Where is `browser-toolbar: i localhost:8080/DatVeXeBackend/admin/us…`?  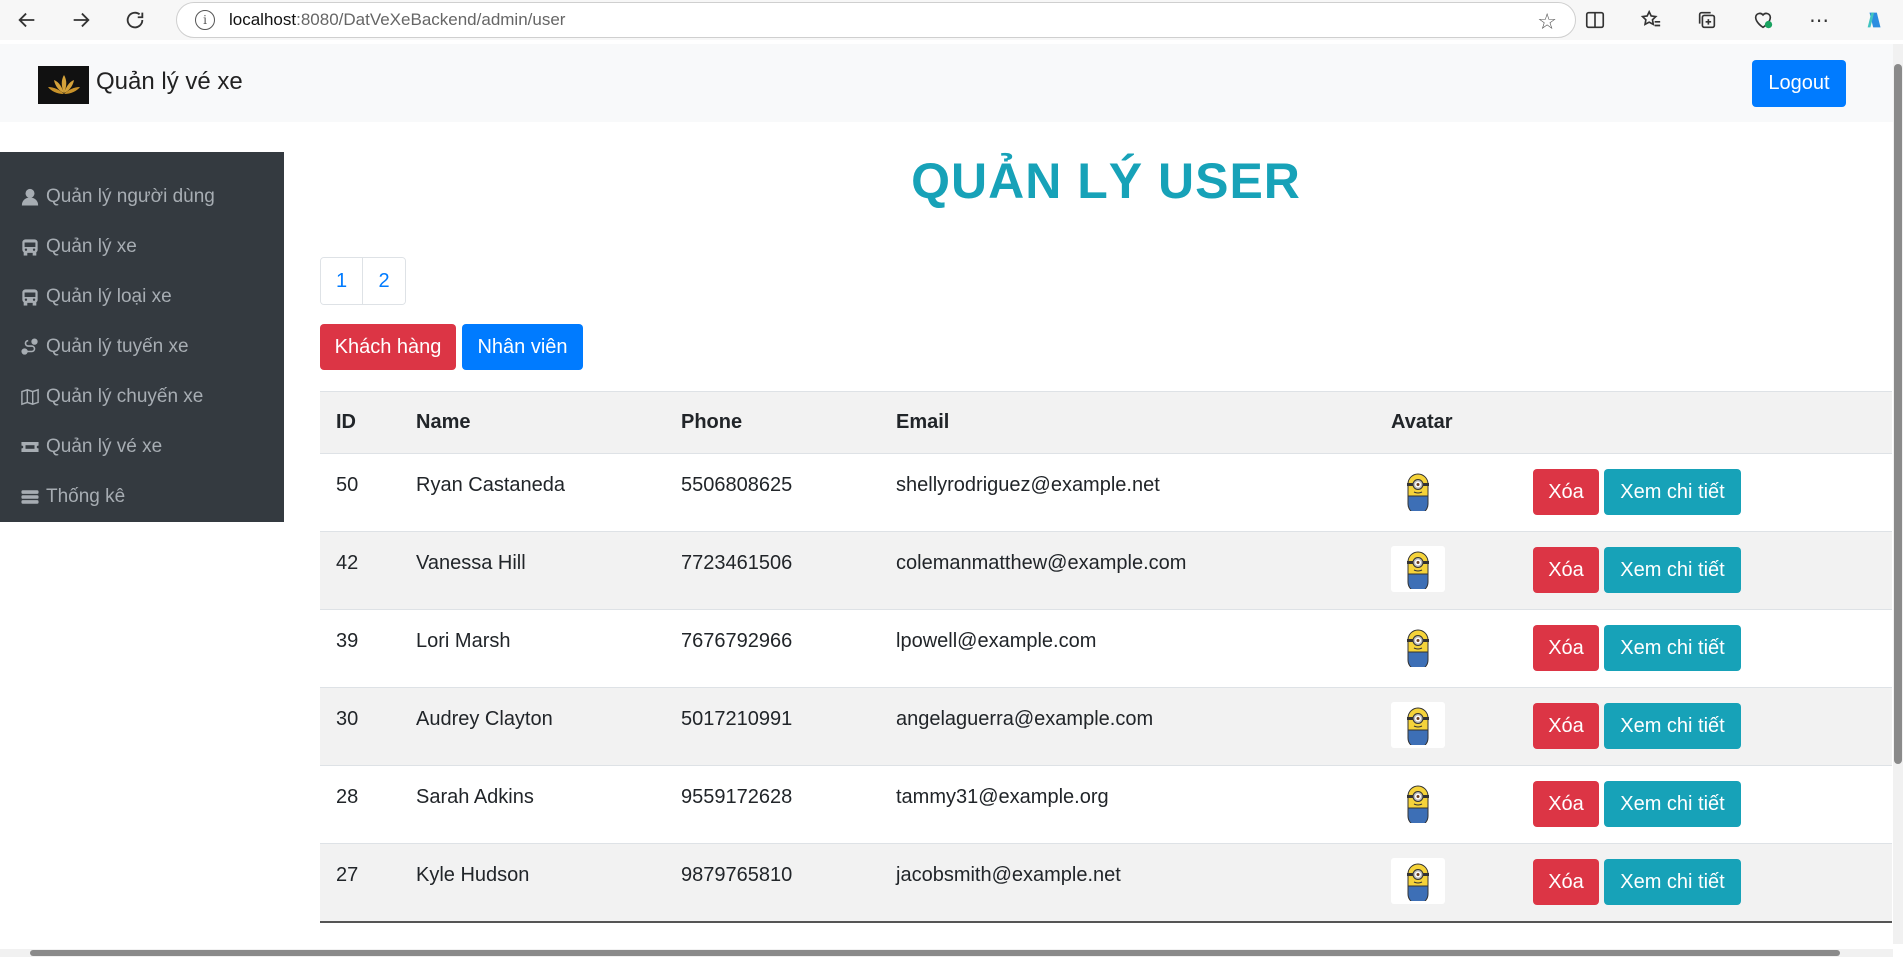 browser-toolbar: i localhost:8080/DatVeXeBackend/admin/us… is located at coordinates (951, 20).